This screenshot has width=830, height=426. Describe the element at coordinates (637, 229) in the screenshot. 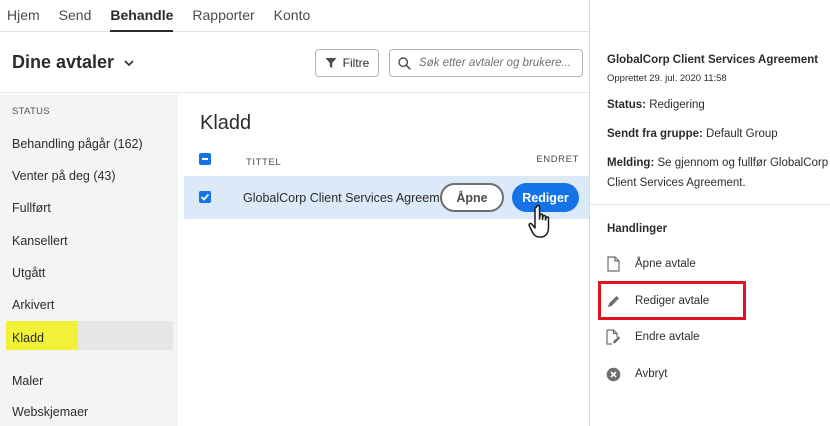

I see `actions-heading: Handlinger` at that location.